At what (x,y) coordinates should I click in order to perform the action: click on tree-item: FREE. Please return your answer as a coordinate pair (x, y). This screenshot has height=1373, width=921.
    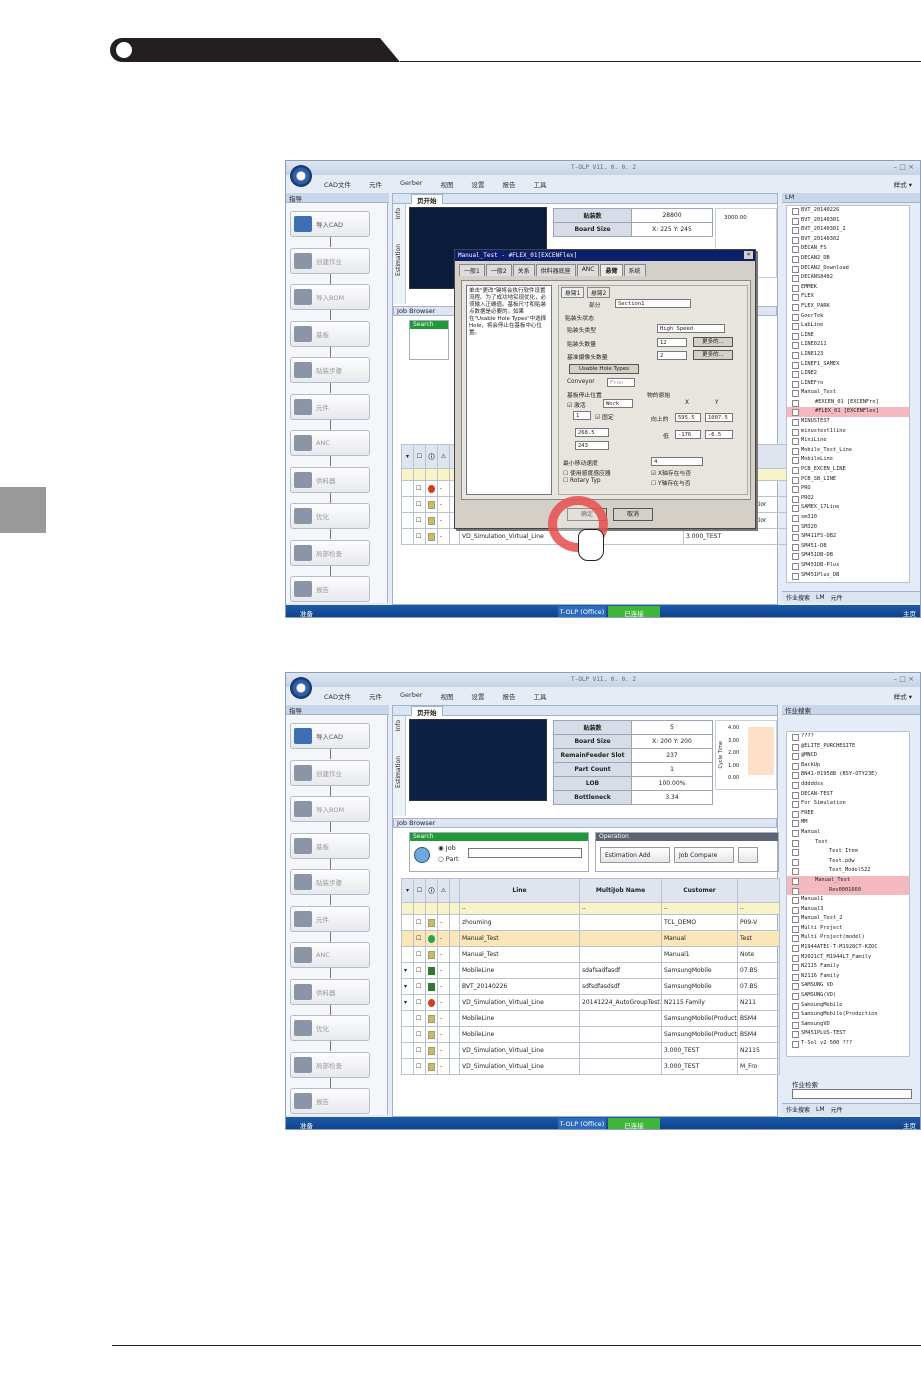
    Looking at the image, I should click on (848, 814).